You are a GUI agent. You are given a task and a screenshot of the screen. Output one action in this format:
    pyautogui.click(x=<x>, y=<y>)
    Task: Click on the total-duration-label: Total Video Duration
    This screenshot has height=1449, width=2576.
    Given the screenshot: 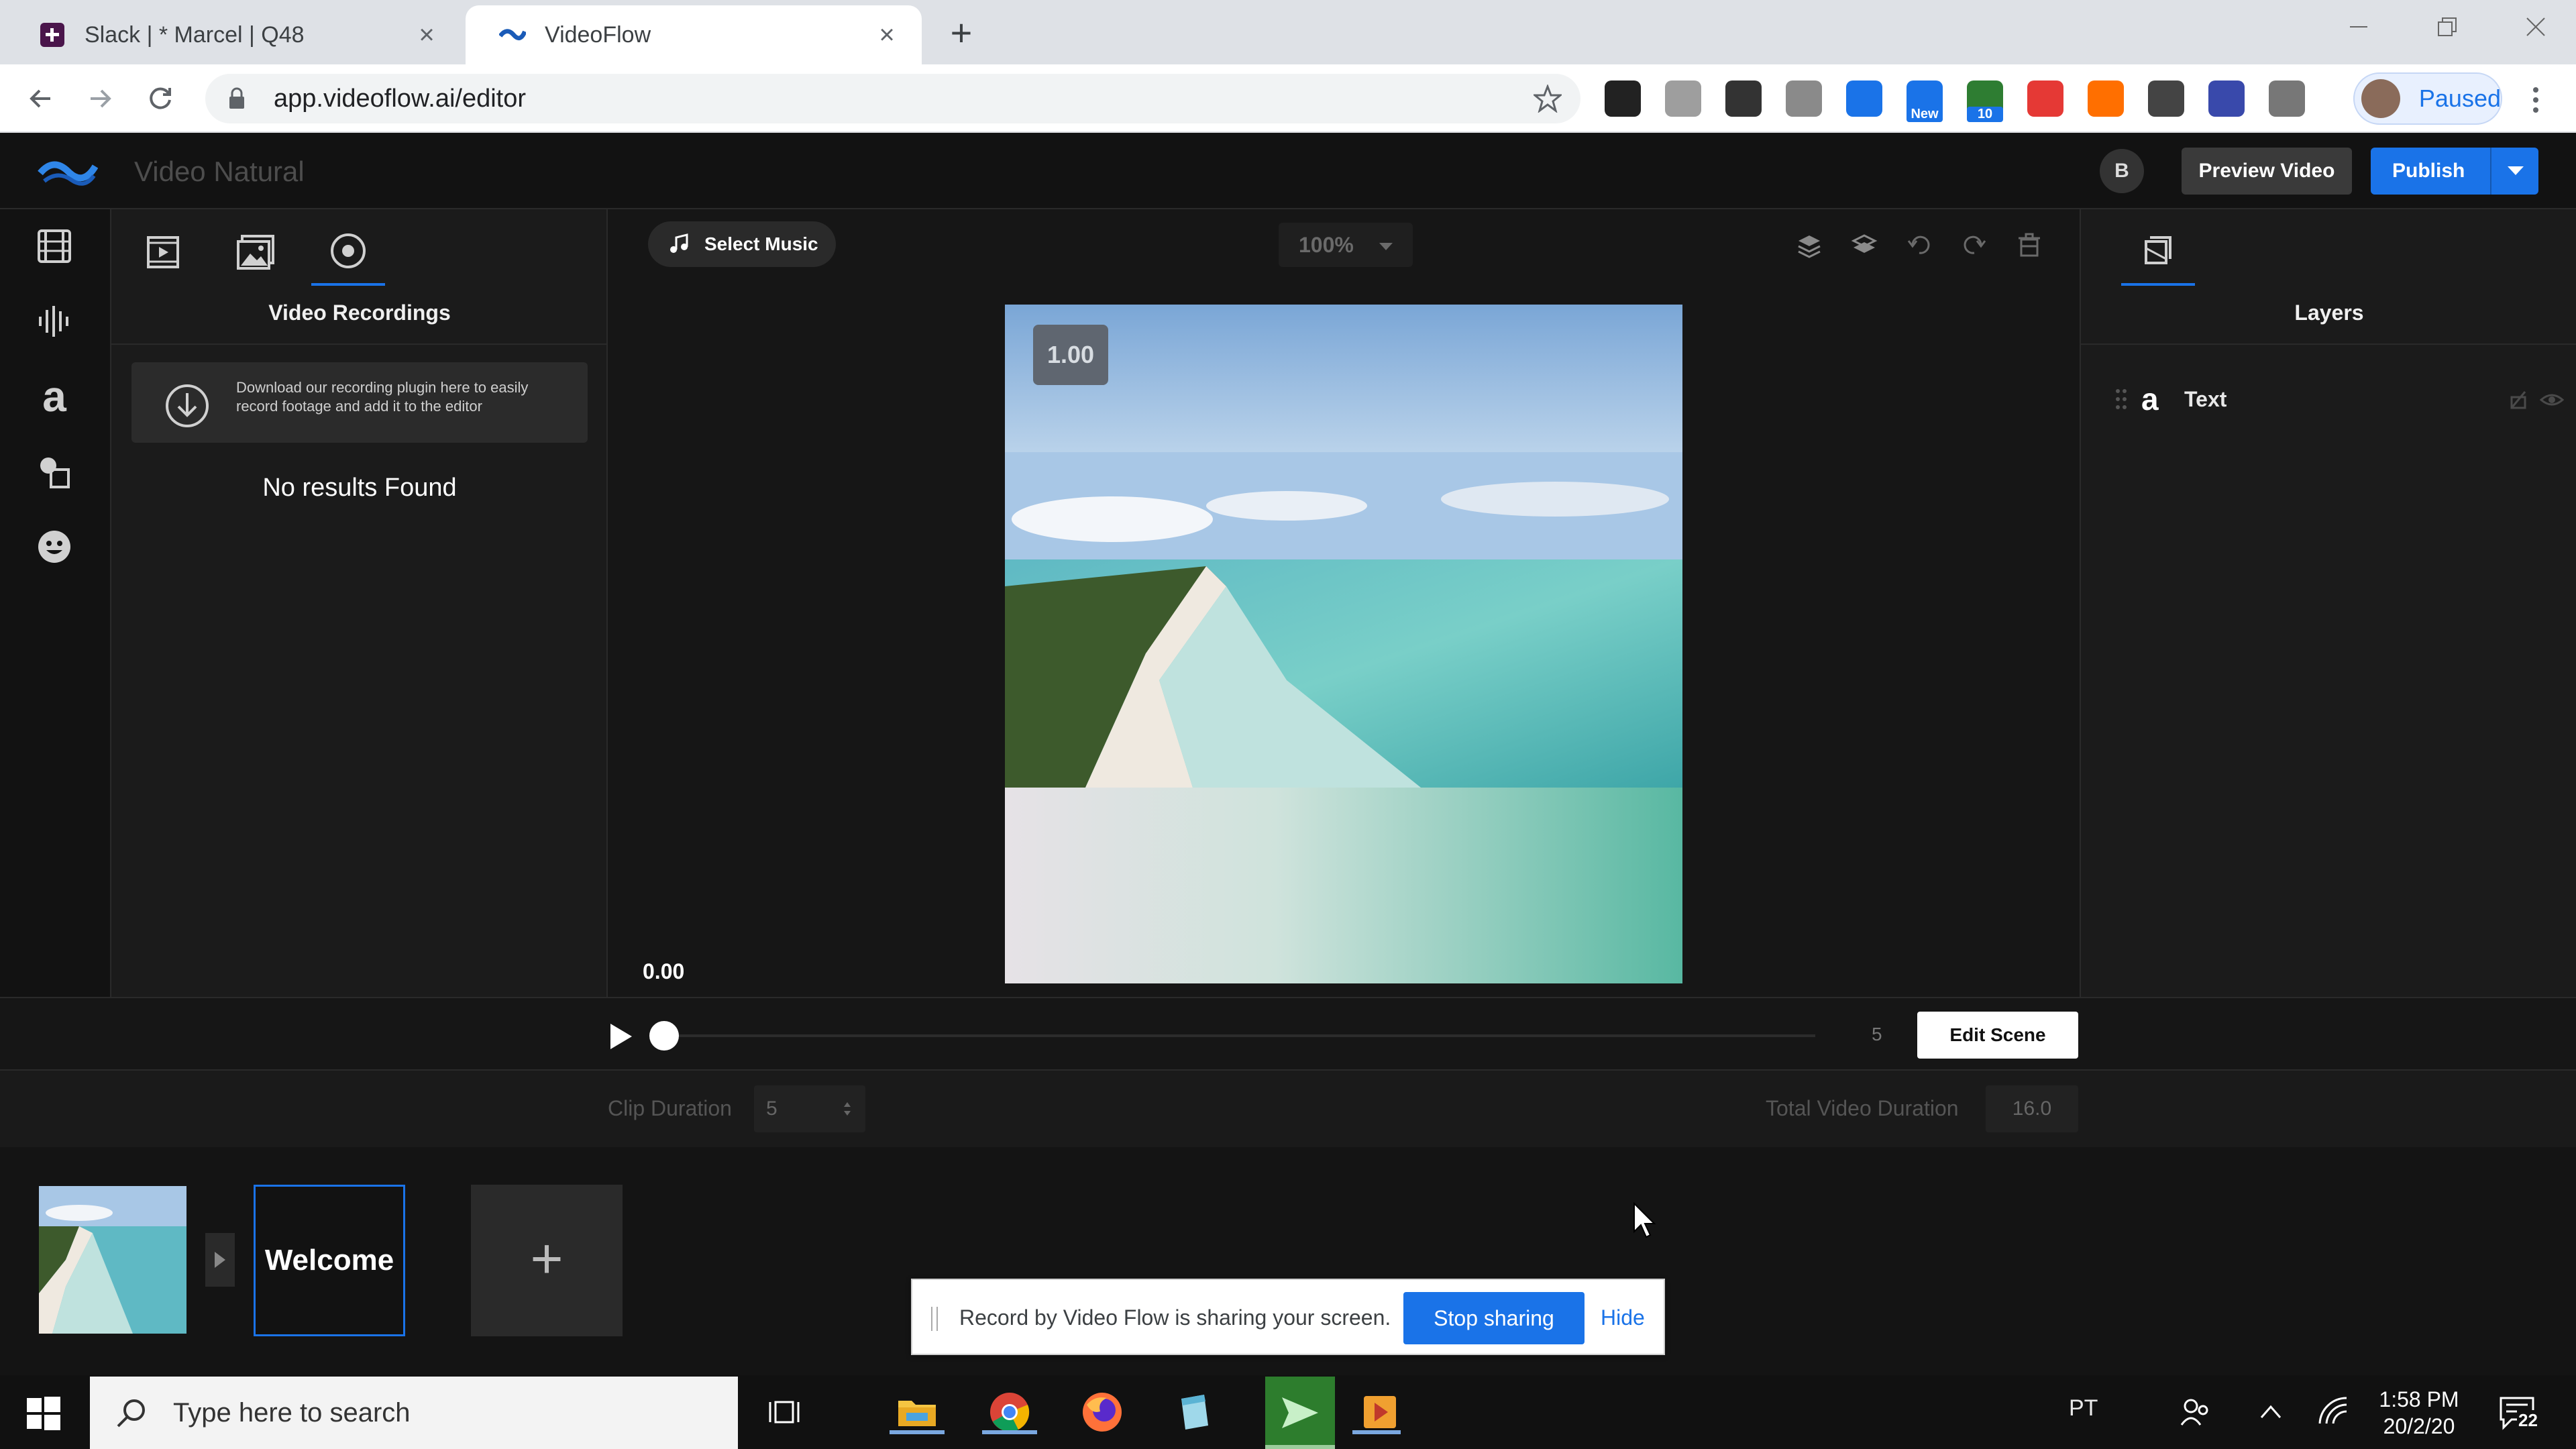 What is the action you would take?
    pyautogui.click(x=1862, y=1108)
    